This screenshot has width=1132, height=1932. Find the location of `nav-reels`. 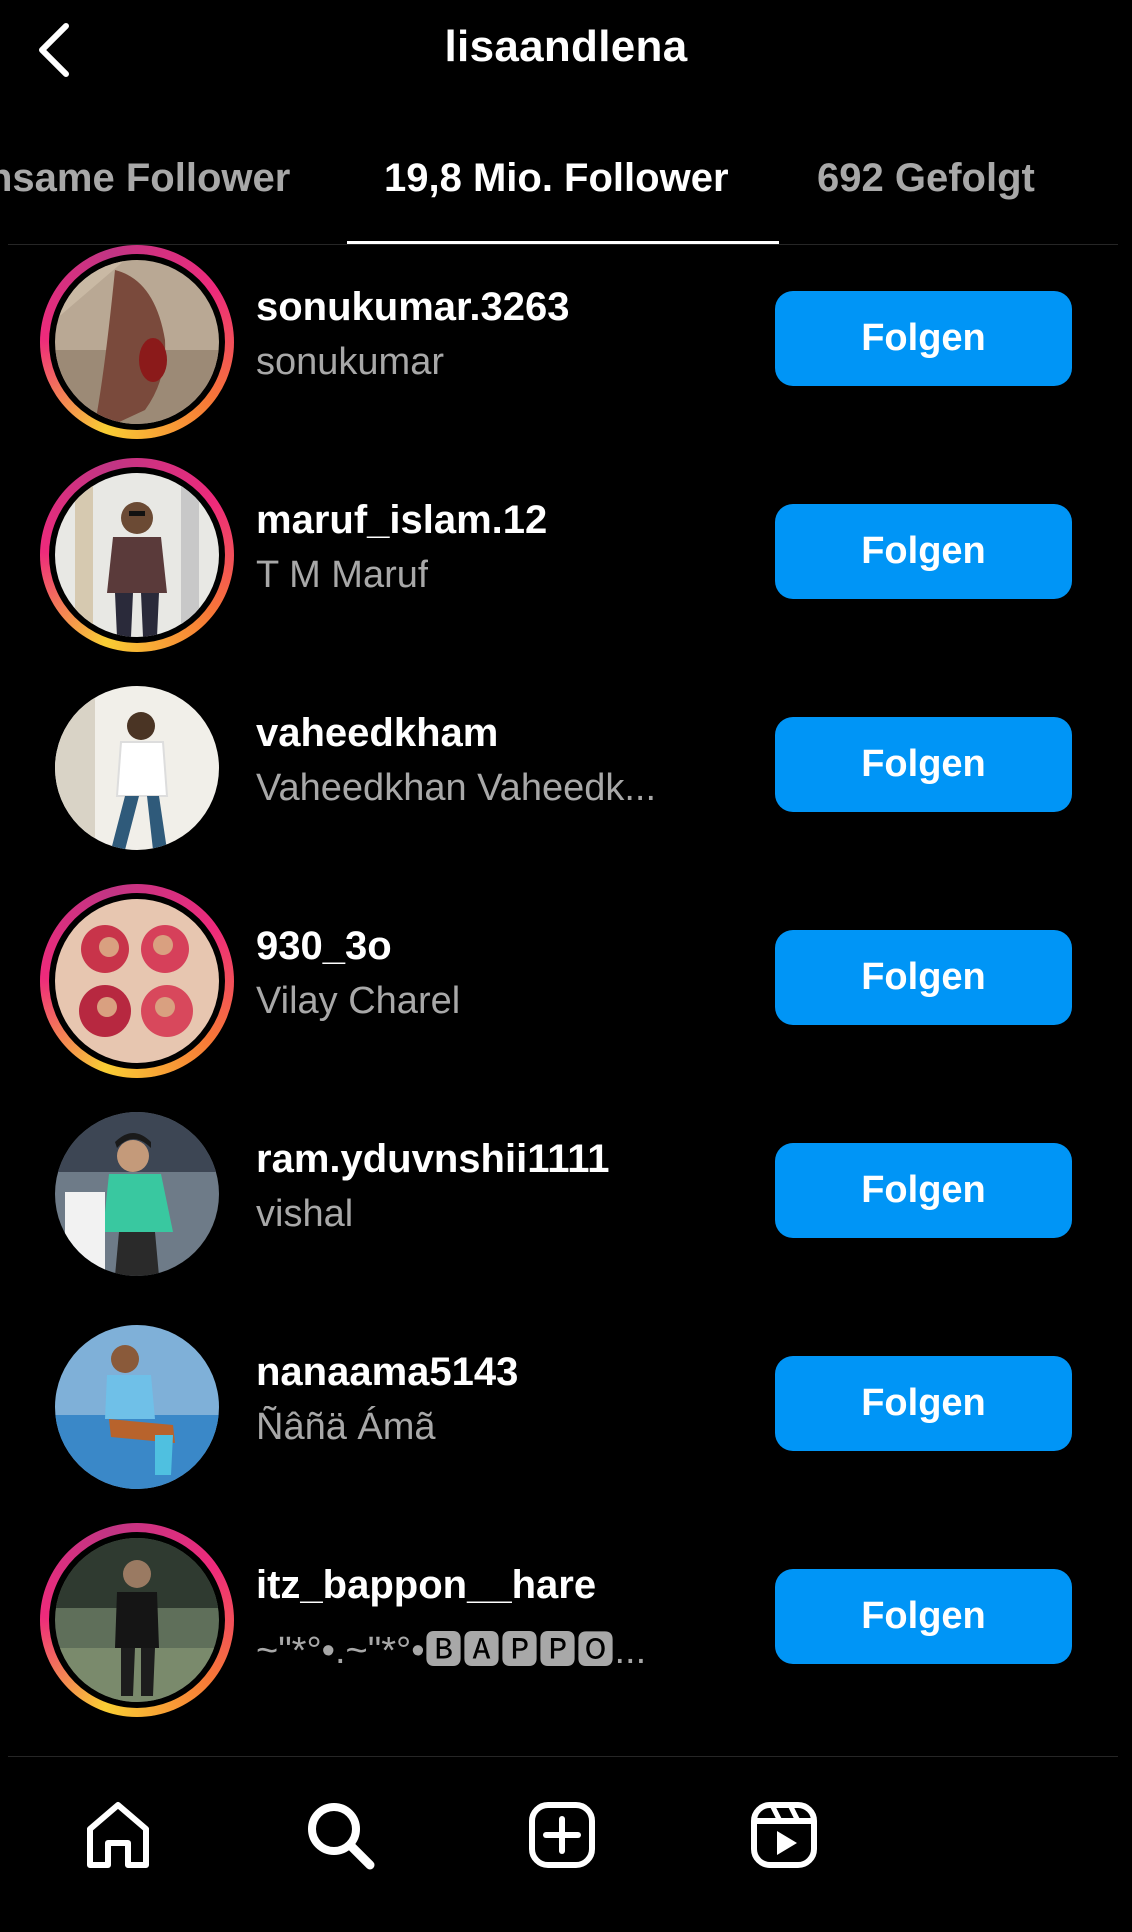

nav-reels is located at coordinates (784, 1835).